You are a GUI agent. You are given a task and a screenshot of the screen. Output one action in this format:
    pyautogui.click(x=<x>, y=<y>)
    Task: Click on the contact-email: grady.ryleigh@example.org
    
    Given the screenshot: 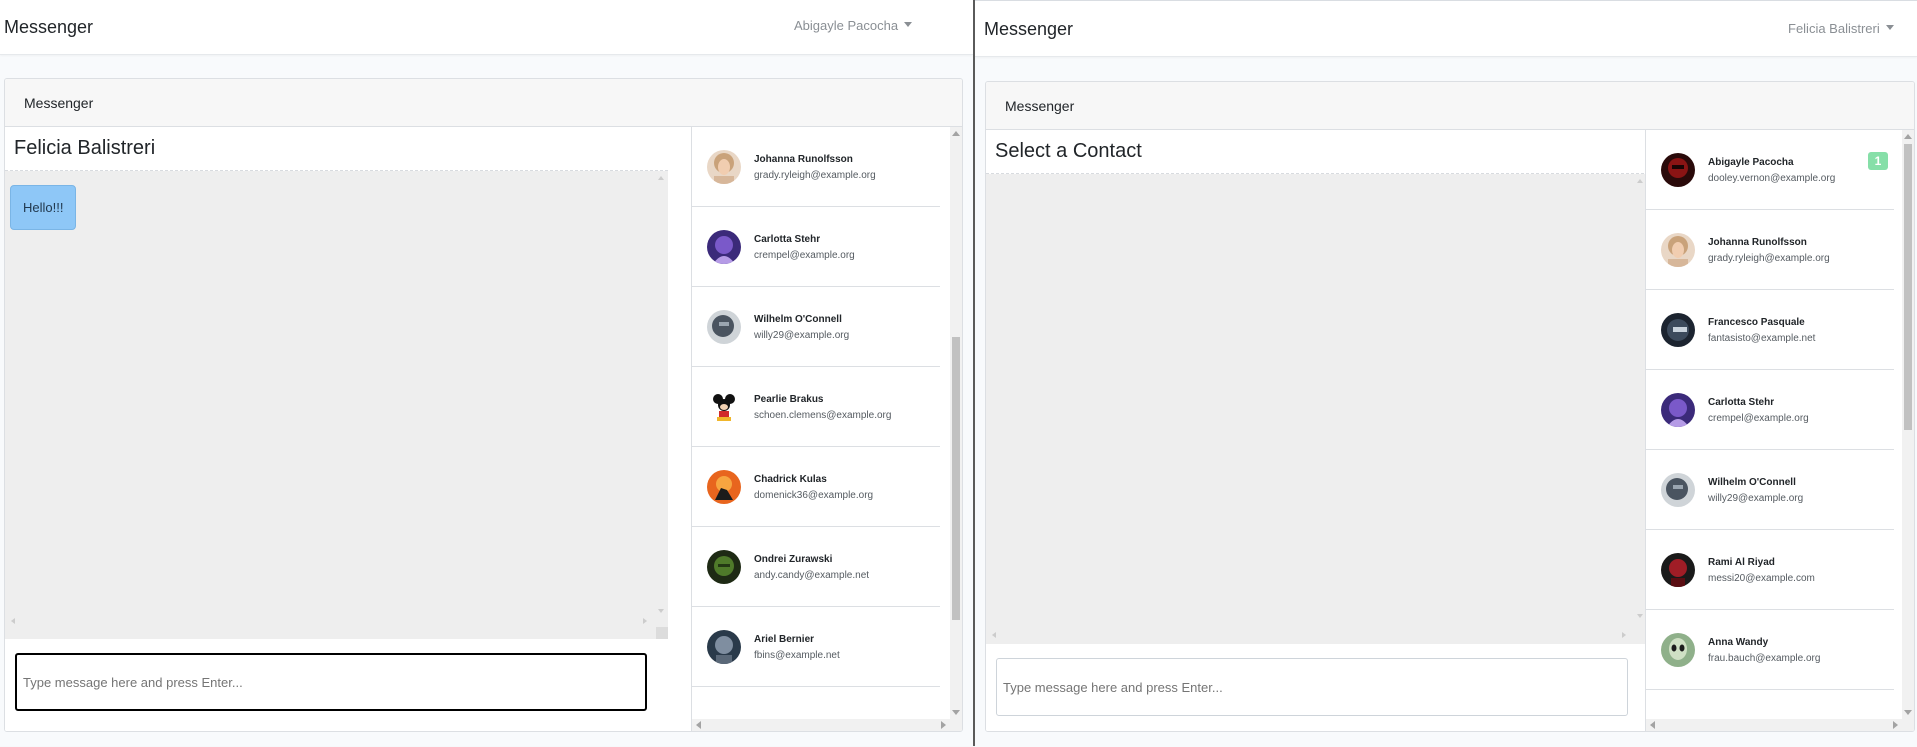 What is the action you would take?
    pyautogui.click(x=1769, y=258)
    